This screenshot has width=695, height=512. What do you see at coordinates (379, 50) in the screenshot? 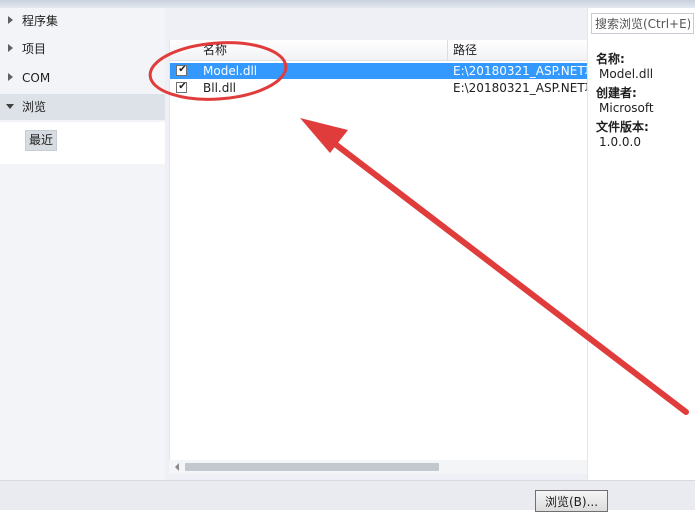
I see `list-header: 名称 路径` at bounding box center [379, 50].